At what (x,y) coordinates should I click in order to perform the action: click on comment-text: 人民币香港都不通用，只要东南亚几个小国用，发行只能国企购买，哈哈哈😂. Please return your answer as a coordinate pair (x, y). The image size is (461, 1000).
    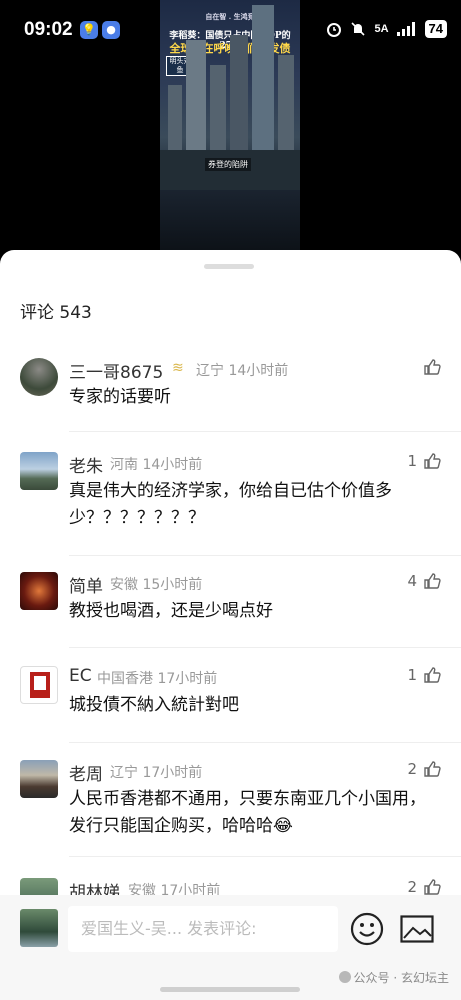
    Looking at the image, I should click on (247, 812).